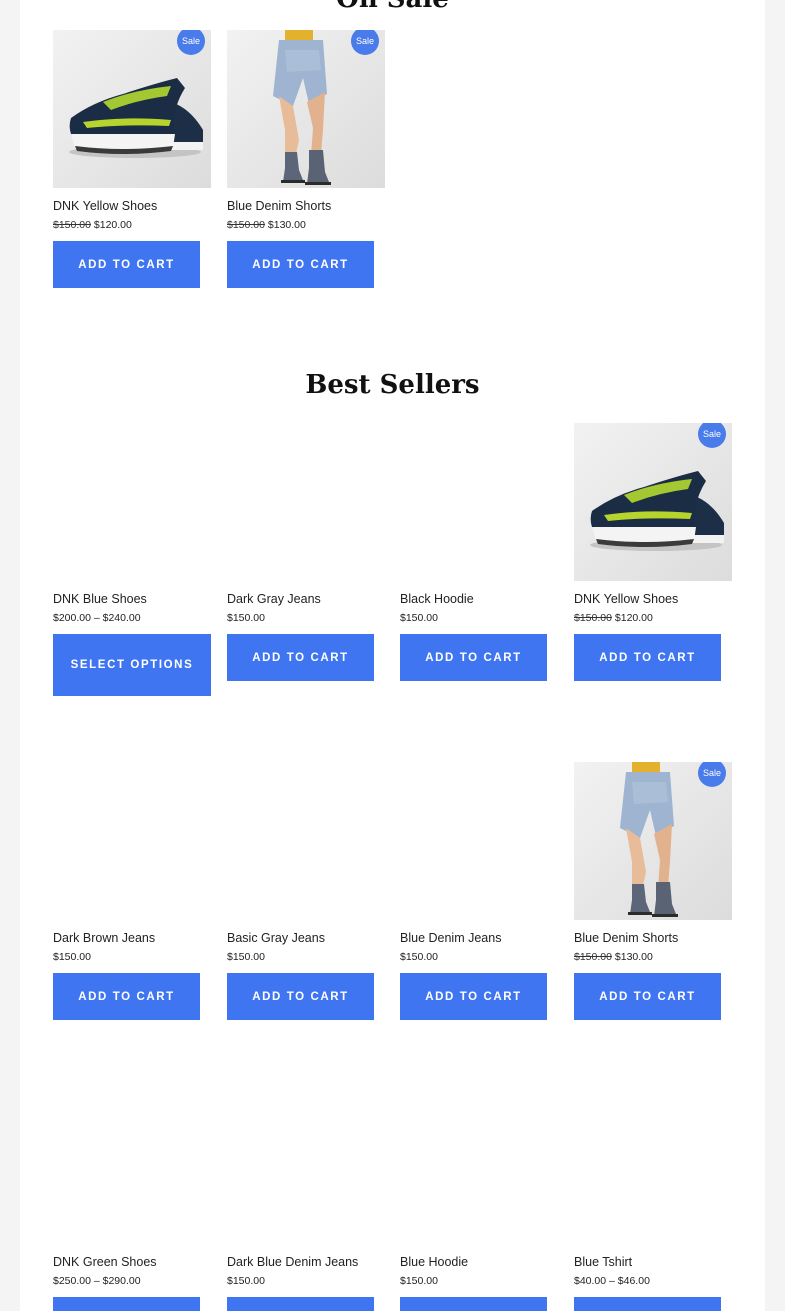 The width and height of the screenshot is (785, 1311). I want to click on product-card: Basic Gray Jeans $150.00 ADD TO CART, so click(306, 891).